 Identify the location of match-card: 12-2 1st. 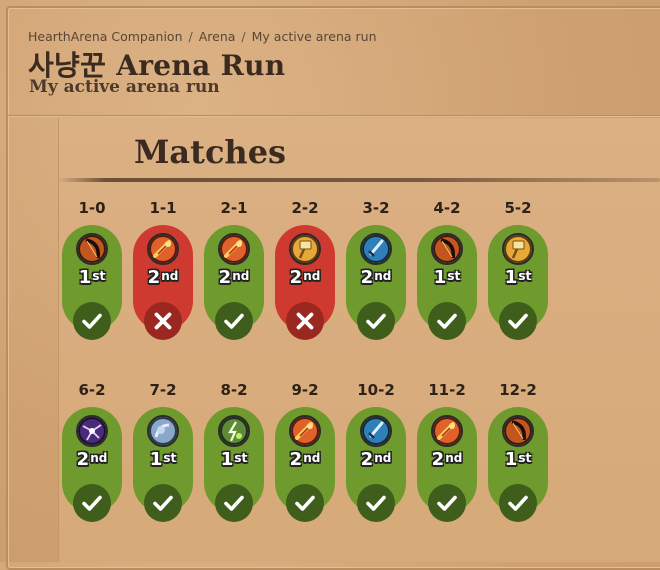
(518, 451).